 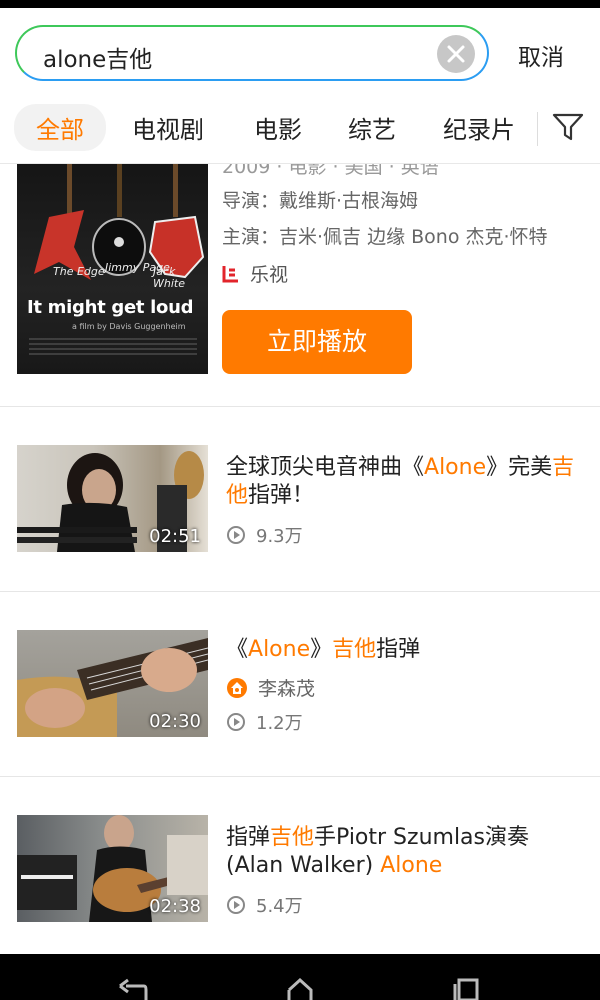 What do you see at coordinates (385, 237) in the screenshot?
I see `movie-cast: 主演：吉米·佩吉 边缘 Bono 杰克·怀特` at bounding box center [385, 237].